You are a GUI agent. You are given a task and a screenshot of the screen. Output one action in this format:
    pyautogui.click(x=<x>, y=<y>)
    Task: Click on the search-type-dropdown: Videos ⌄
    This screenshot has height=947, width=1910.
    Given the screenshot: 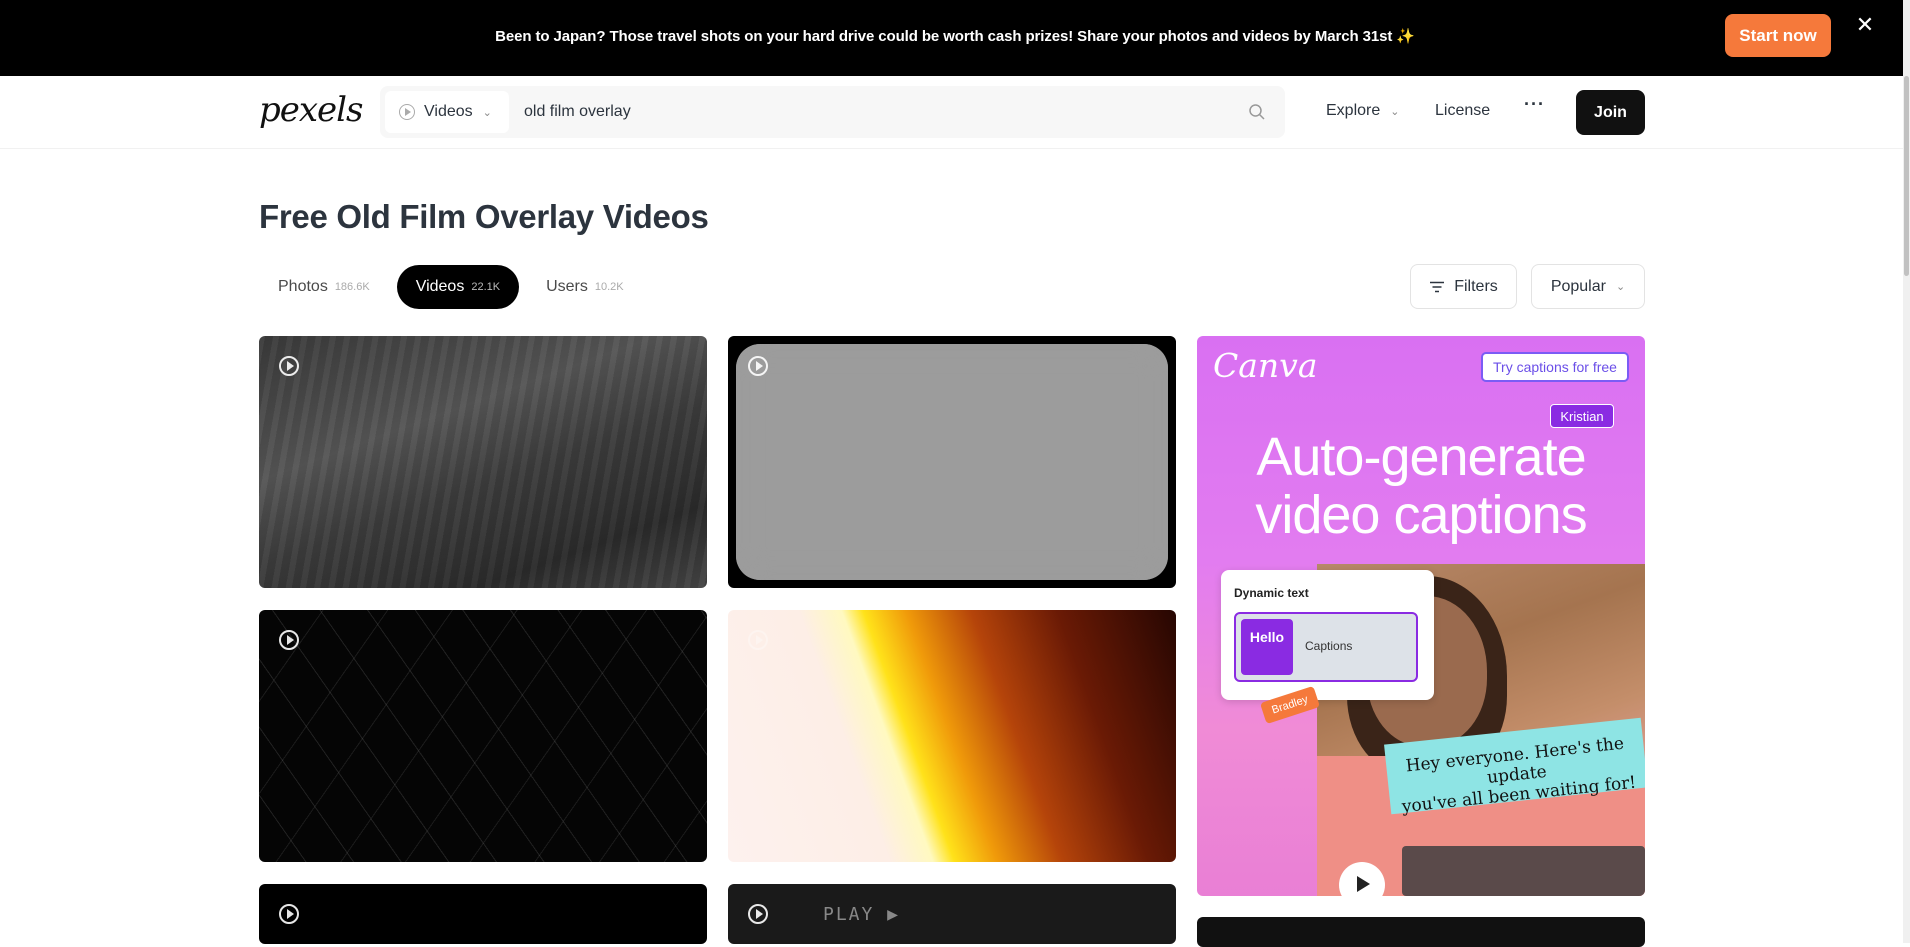 What is the action you would take?
    pyautogui.click(x=447, y=112)
    